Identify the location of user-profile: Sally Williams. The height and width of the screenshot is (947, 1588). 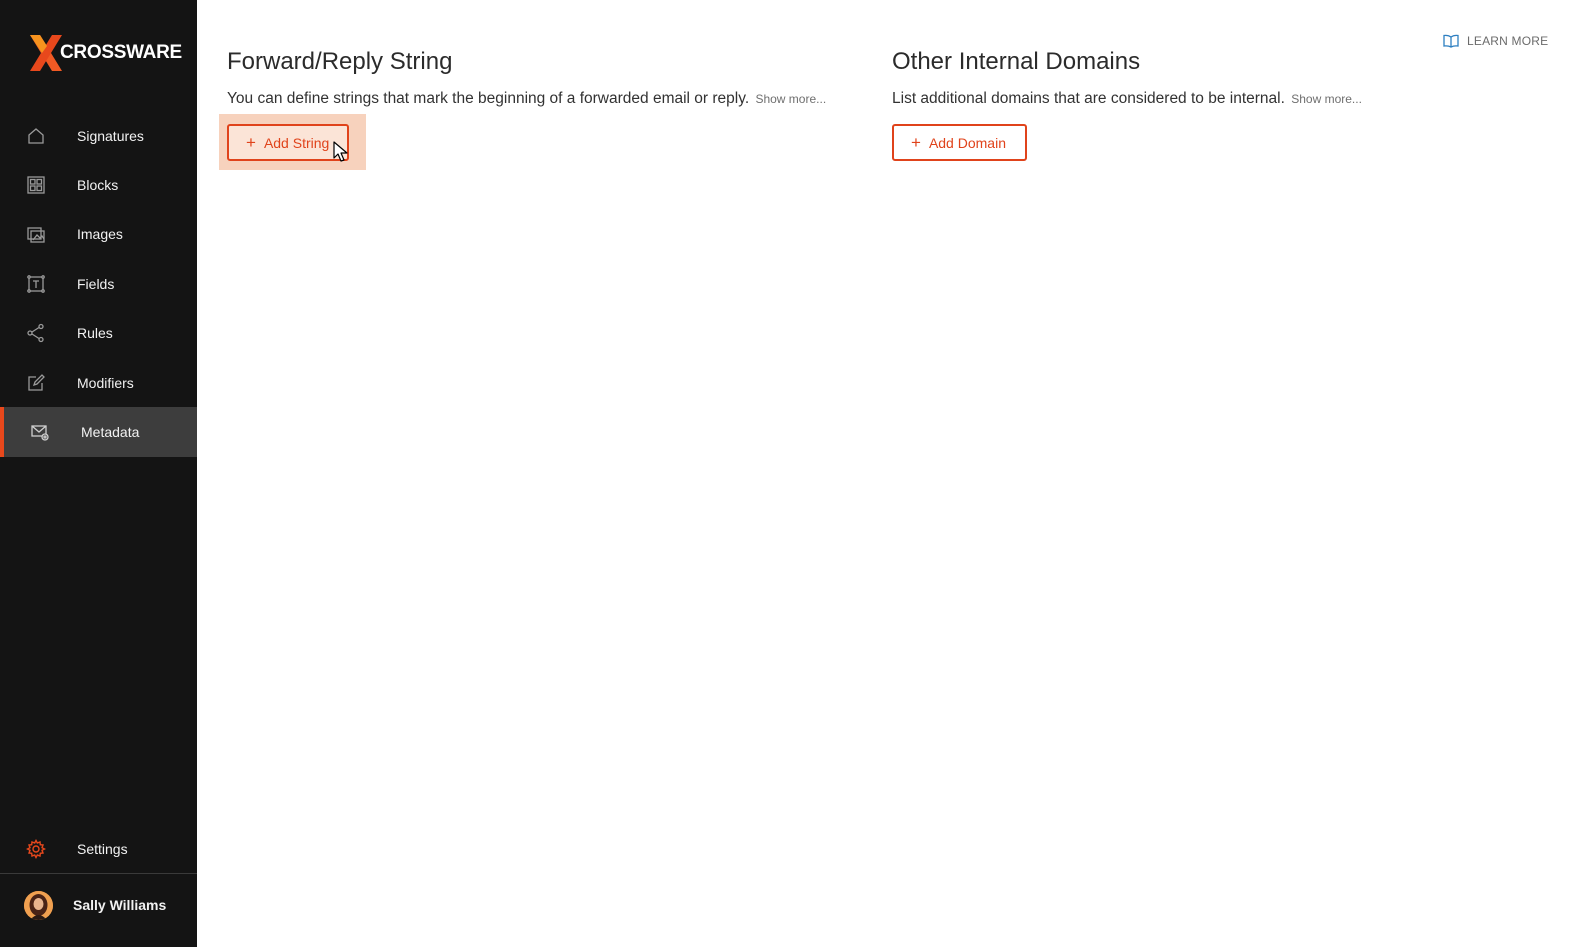
(98, 905).